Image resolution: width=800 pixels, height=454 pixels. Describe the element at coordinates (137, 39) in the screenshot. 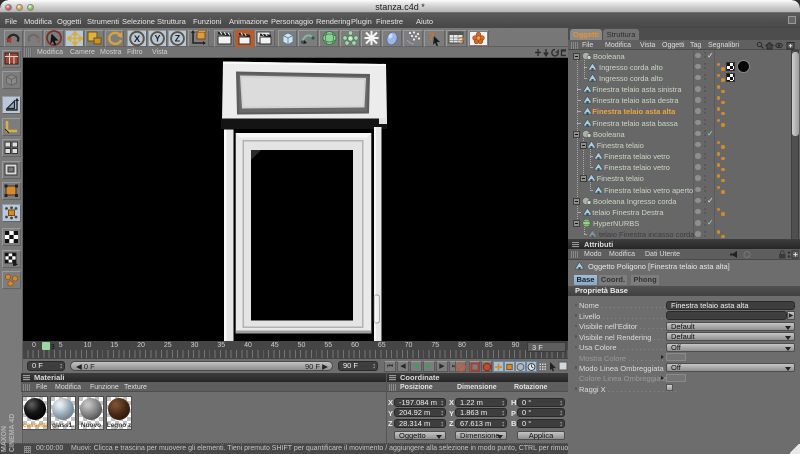

I see `svg-text: X` at that location.